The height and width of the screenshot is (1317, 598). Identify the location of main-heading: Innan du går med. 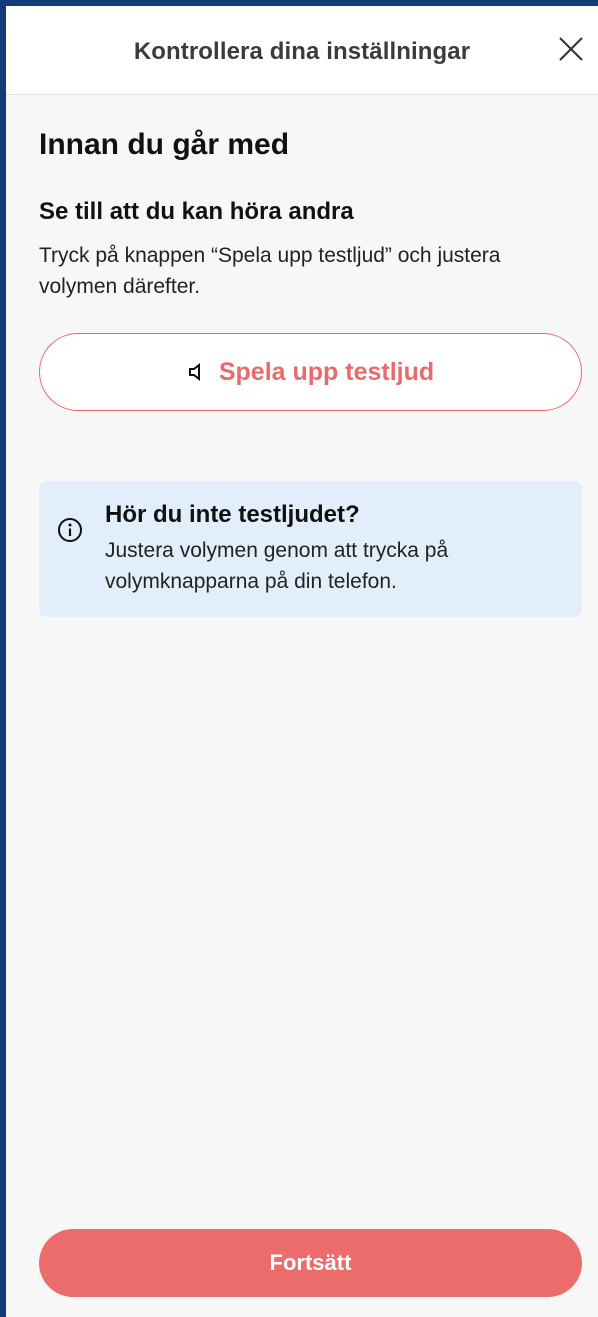
(164, 144).